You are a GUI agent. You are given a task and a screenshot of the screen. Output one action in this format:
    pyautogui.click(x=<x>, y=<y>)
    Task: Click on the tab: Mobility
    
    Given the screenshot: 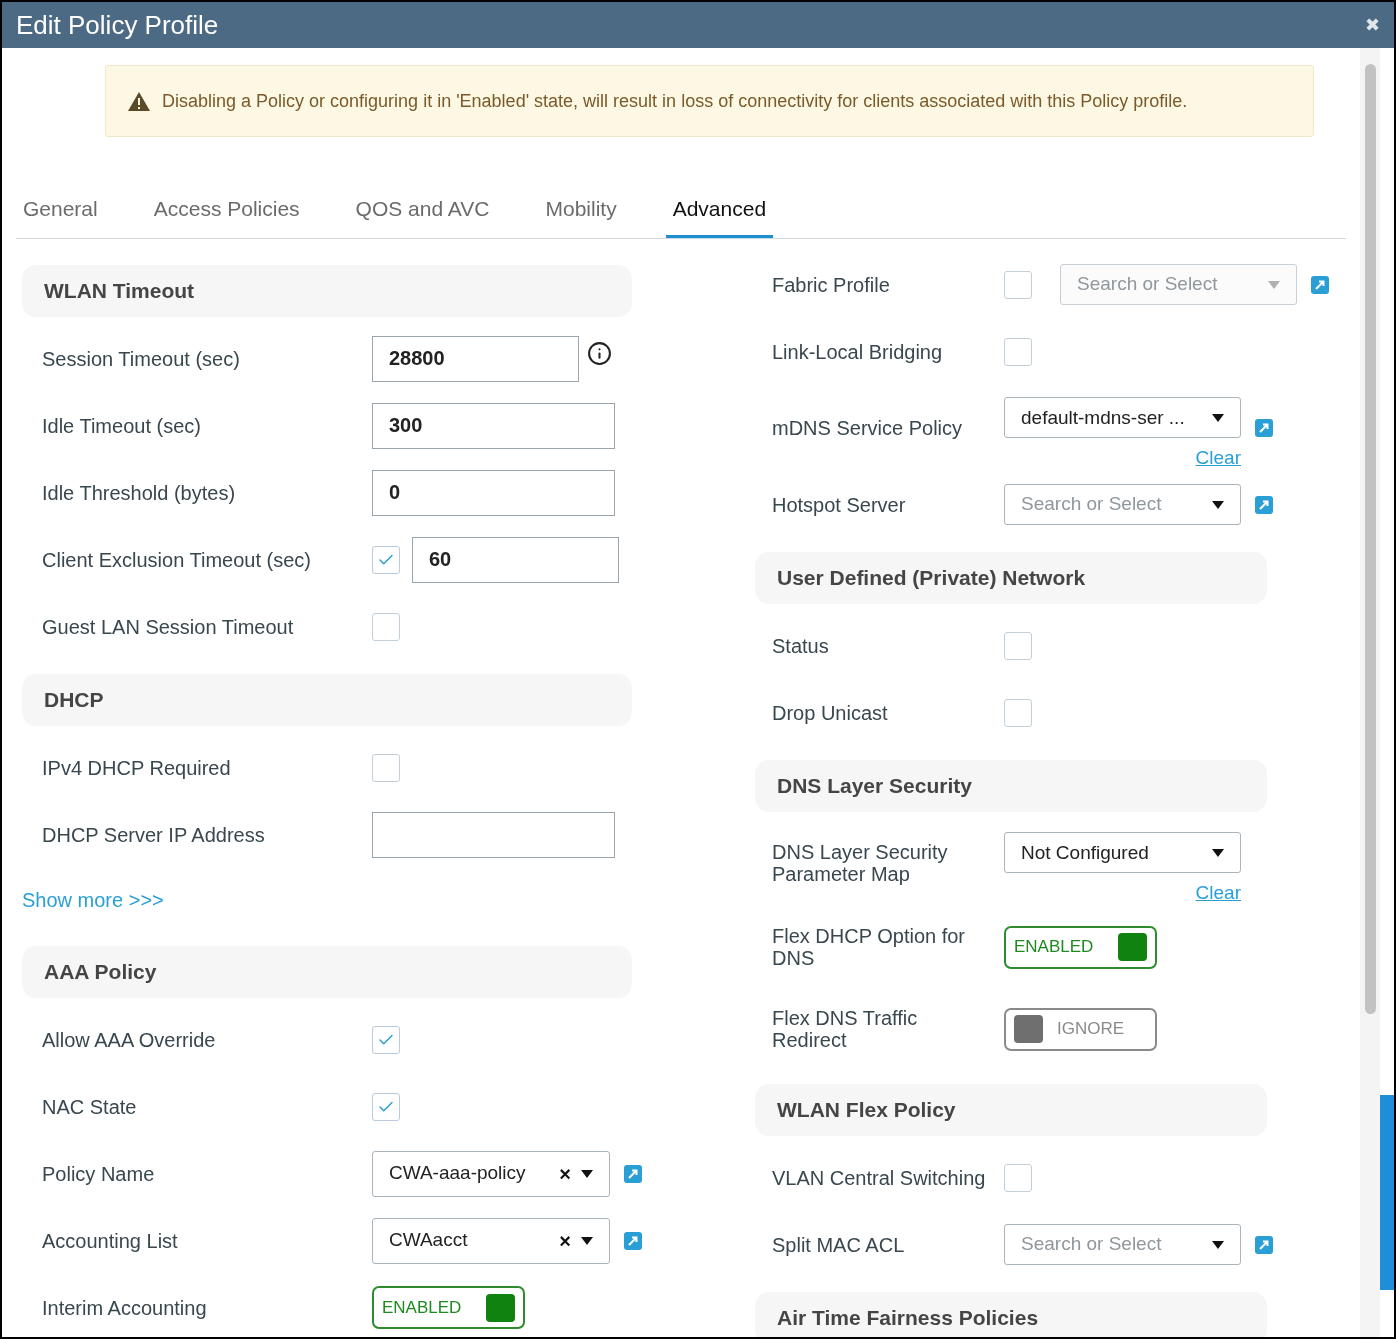 What is the action you would take?
    pyautogui.click(x=581, y=210)
    